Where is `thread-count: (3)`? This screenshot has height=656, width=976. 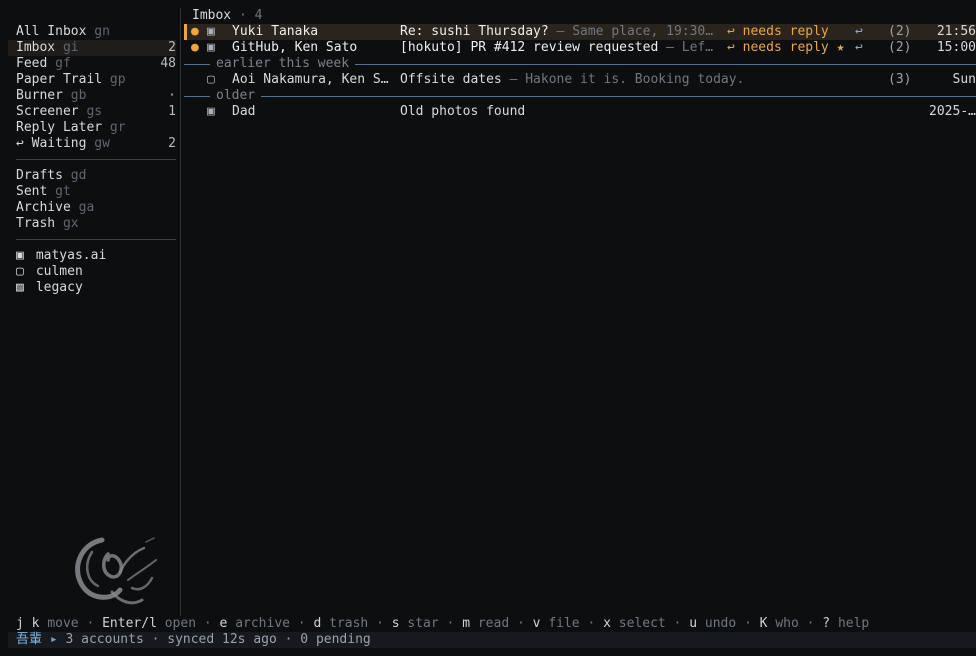
thread-count: (3) is located at coordinates (900, 79).